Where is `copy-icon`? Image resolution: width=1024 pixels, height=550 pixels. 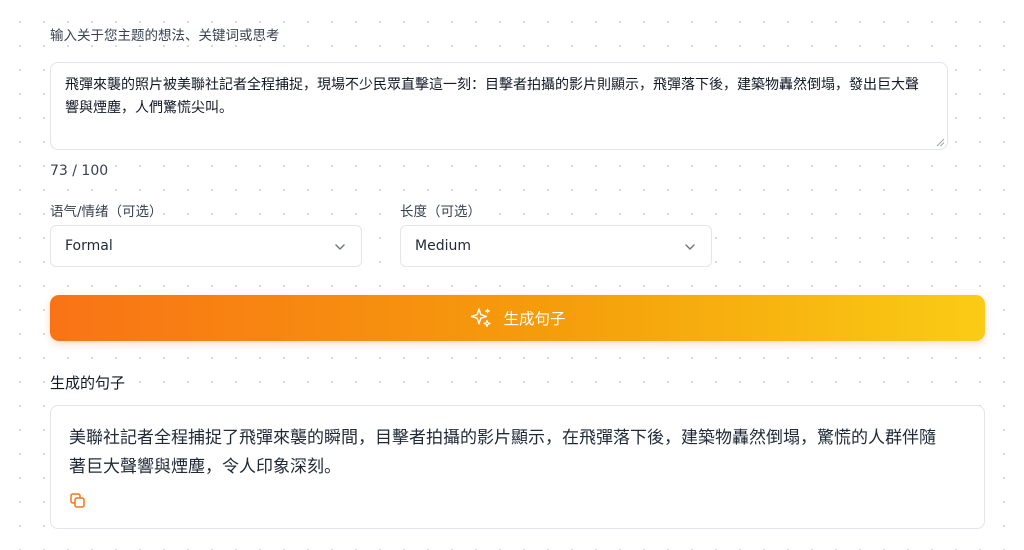
copy-icon is located at coordinates (78, 501).